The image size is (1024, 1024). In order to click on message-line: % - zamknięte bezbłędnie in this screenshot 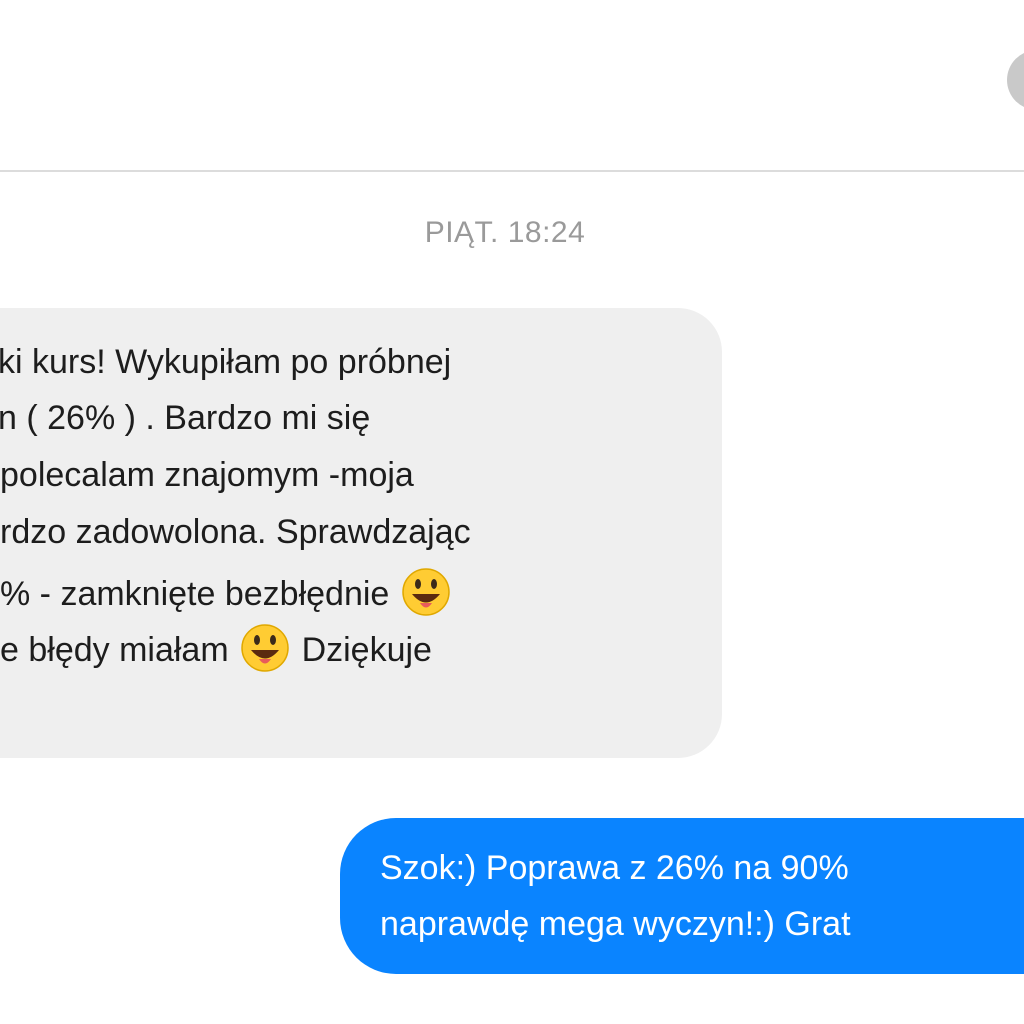, I will do `click(195, 594)`.